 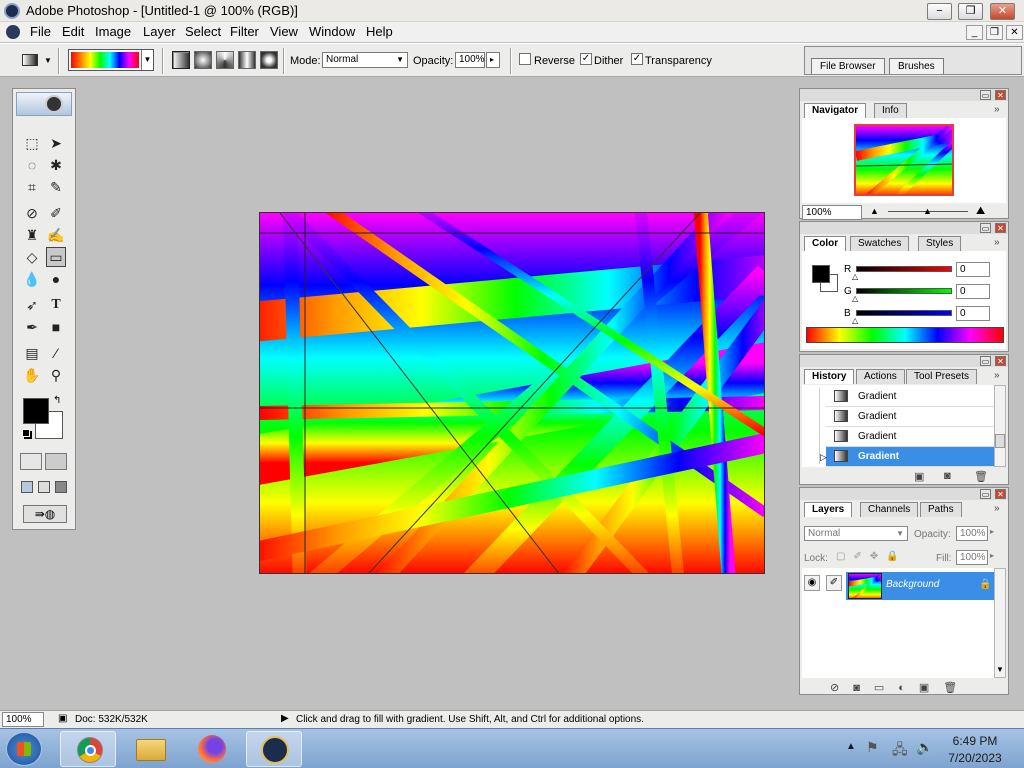 I want to click on color-ramp, so click(x=905, y=335).